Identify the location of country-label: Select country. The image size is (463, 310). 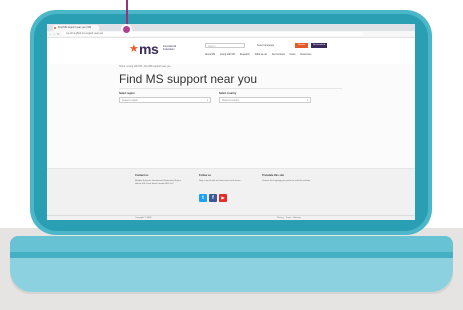
(228, 93).